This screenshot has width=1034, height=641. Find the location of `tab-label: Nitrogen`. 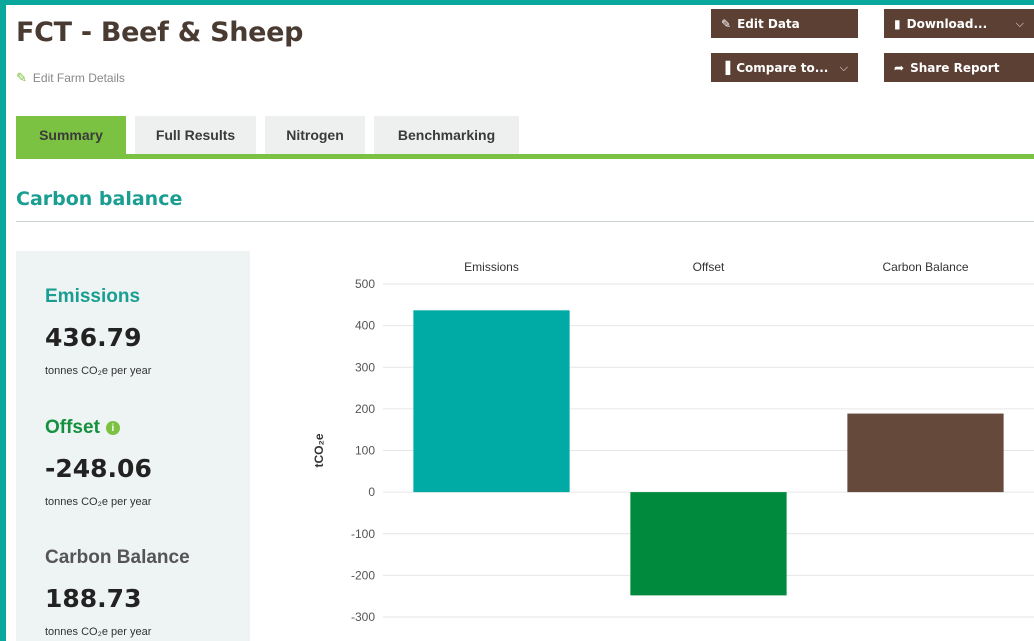

tab-label: Nitrogen is located at coordinates (315, 135).